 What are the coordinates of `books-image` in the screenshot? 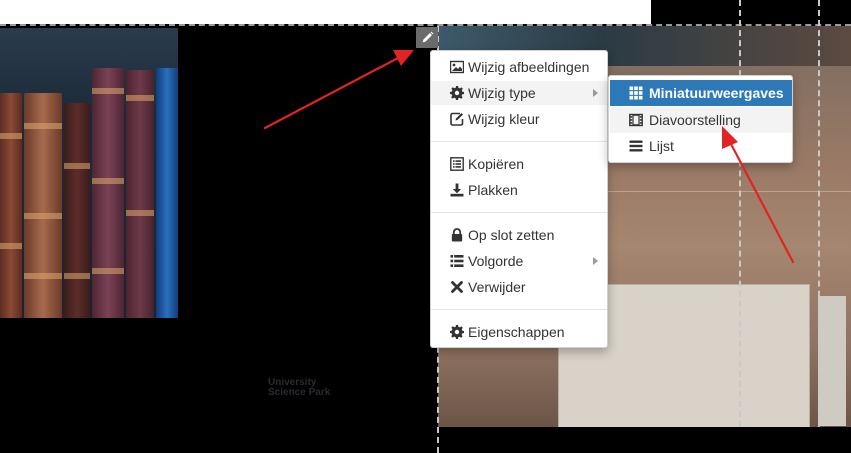 It's located at (89, 173).